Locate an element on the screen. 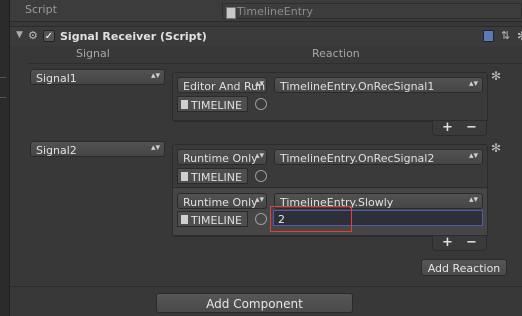 The image size is (522, 316). foldout-arrow-icon: ▼ is located at coordinates (19, 35).